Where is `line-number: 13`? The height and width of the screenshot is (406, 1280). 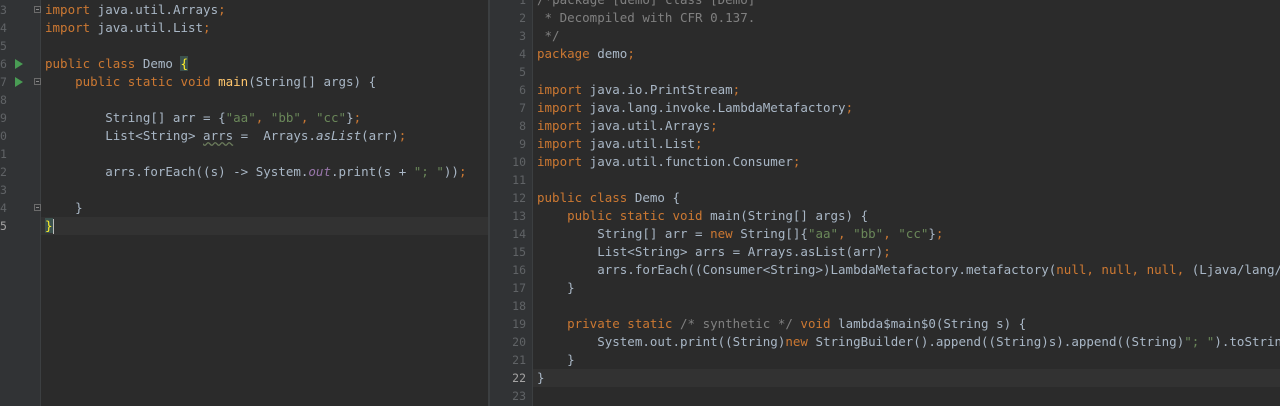
line-number: 13 is located at coordinates (511, 216).